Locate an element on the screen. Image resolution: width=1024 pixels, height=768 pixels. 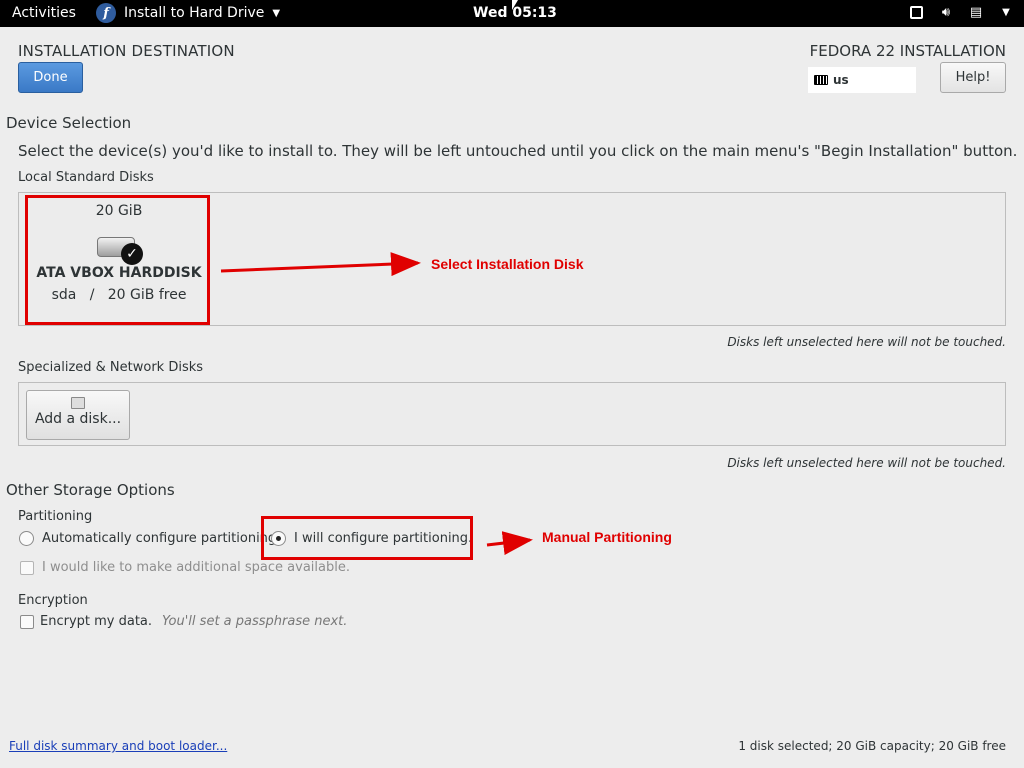
disk-annotation-label: Select Installation Disk is located at coordinates (507, 264).